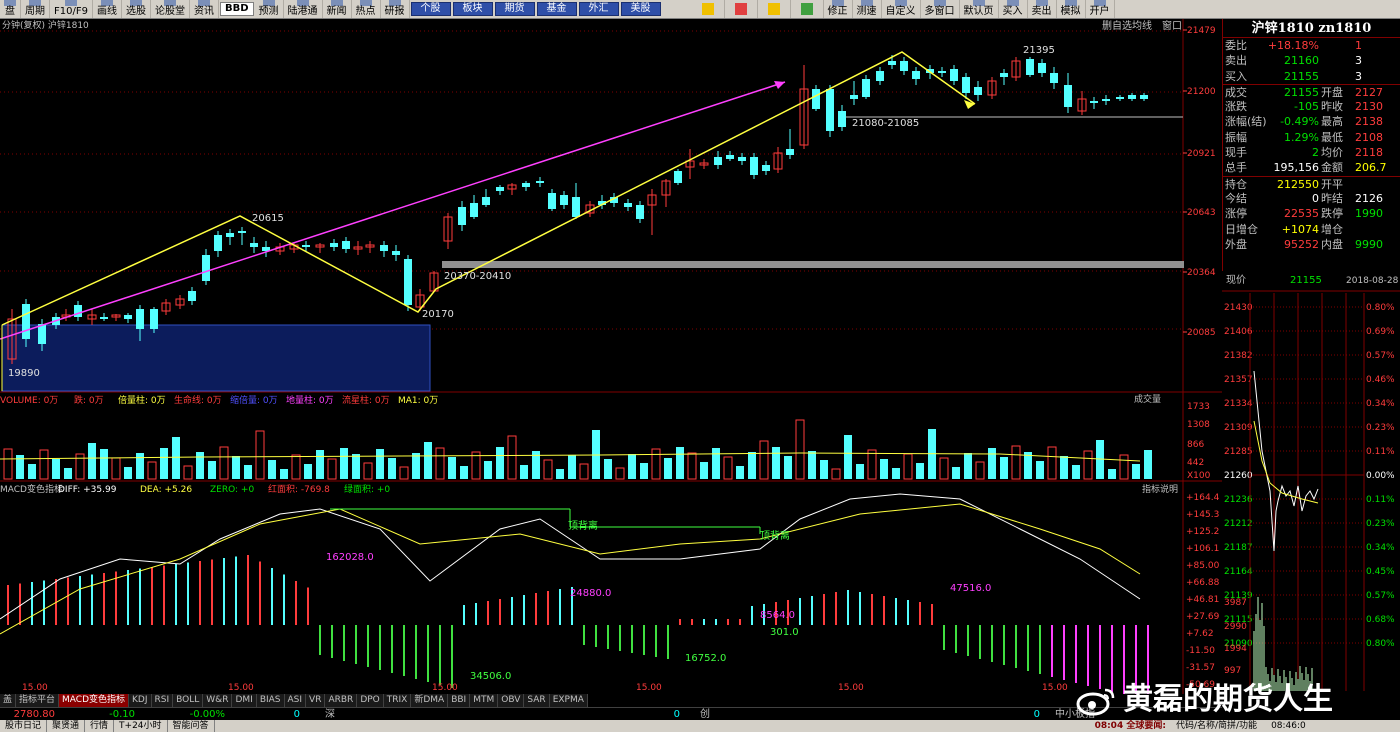 The width and height of the screenshot is (1400, 732). Describe the element at coordinates (269, 9) in the screenshot. I see `toolbar-item-8: 预测` at that location.